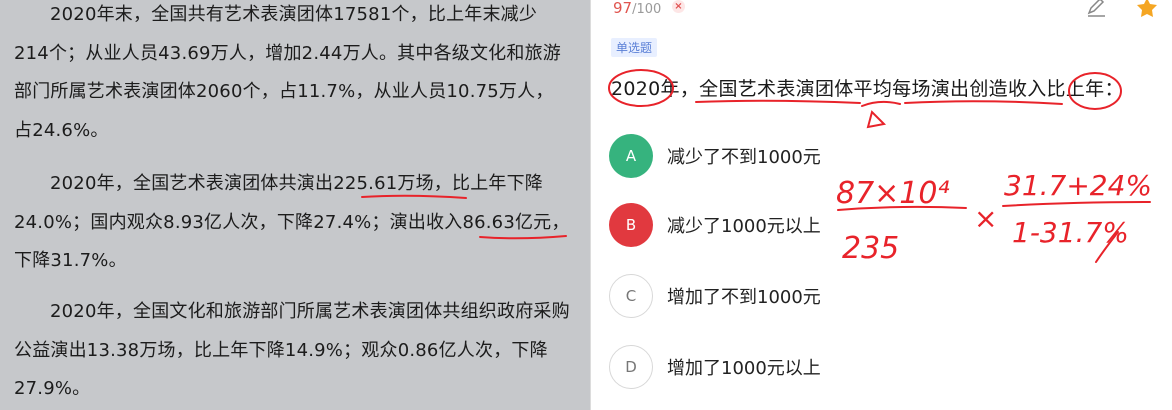 The width and height of the screenshot is (1172, 410). Describe the element at coordinates (631, 296) in the screenshot. I see `option-c-circle: C` at that location.